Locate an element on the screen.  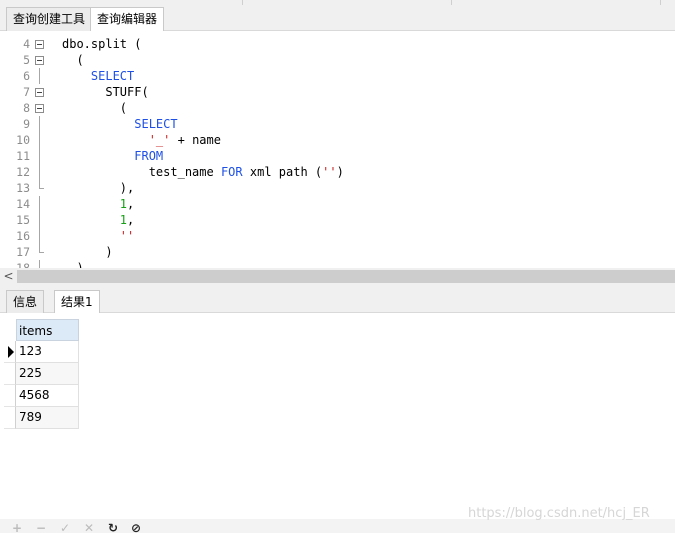
code-line: 12 test_name FOR xml path ('') is located at coordinates (337, 172).